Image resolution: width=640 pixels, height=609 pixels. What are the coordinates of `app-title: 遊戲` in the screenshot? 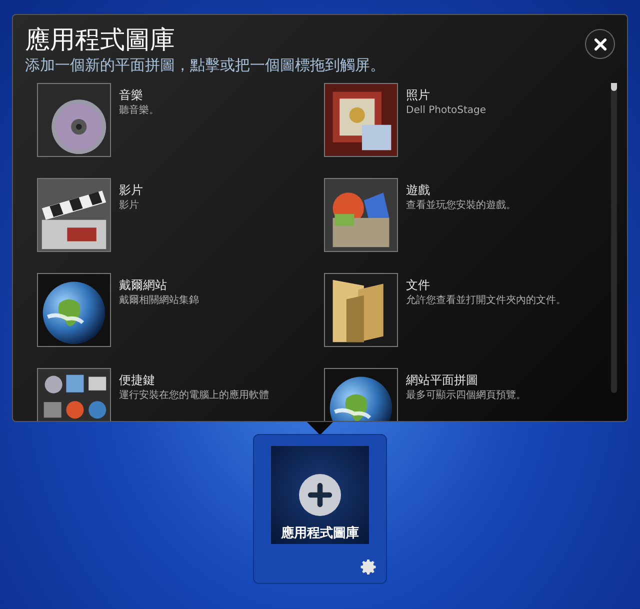 It's located at (418, 190).